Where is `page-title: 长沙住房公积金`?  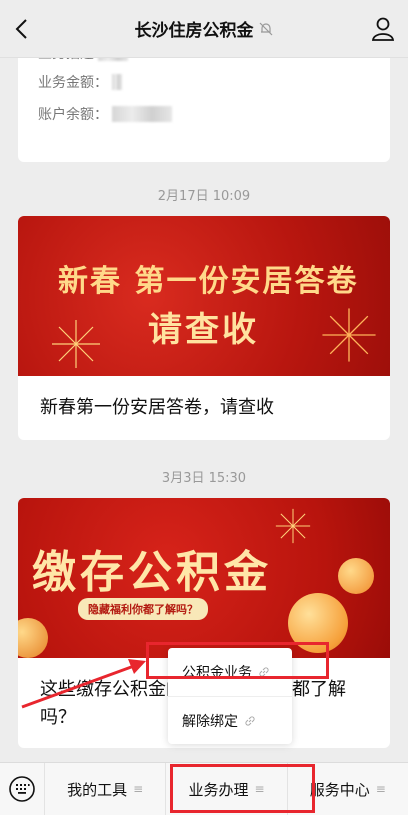 page-title: 长沙住房公积金 is located at coordinates (194, 31).